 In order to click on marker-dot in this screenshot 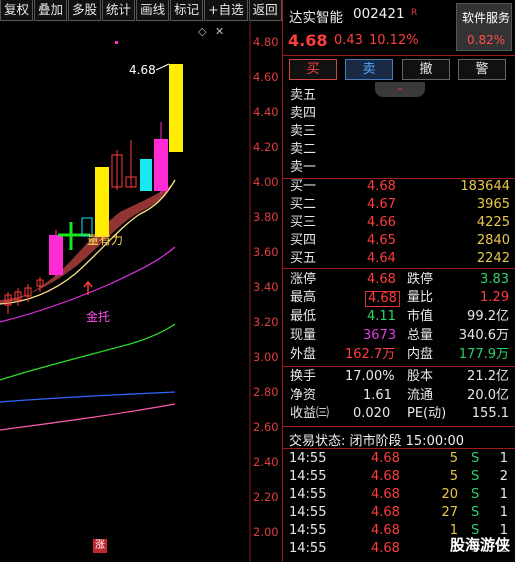, I will do `click(116, 42)`.